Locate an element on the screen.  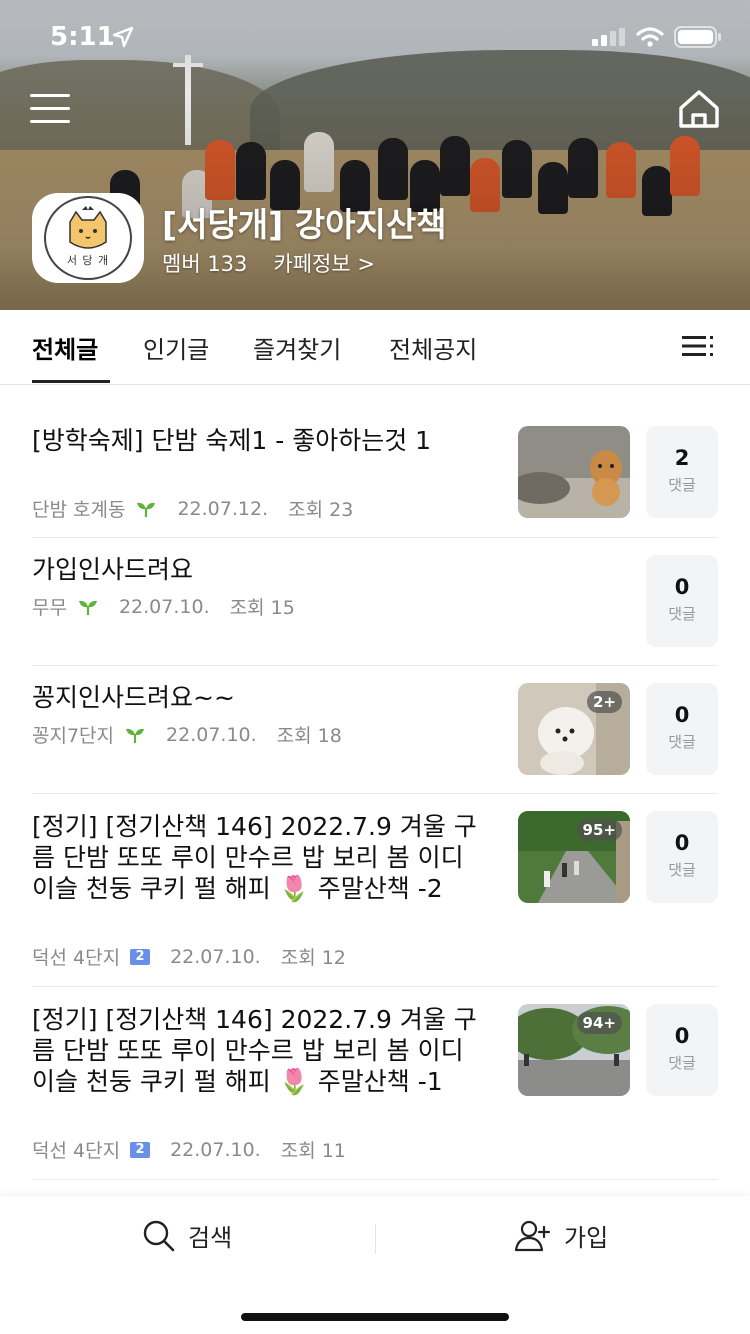
post-meta: 무무 22.07.10. 조회 15 is located at coordinates (163, 606).